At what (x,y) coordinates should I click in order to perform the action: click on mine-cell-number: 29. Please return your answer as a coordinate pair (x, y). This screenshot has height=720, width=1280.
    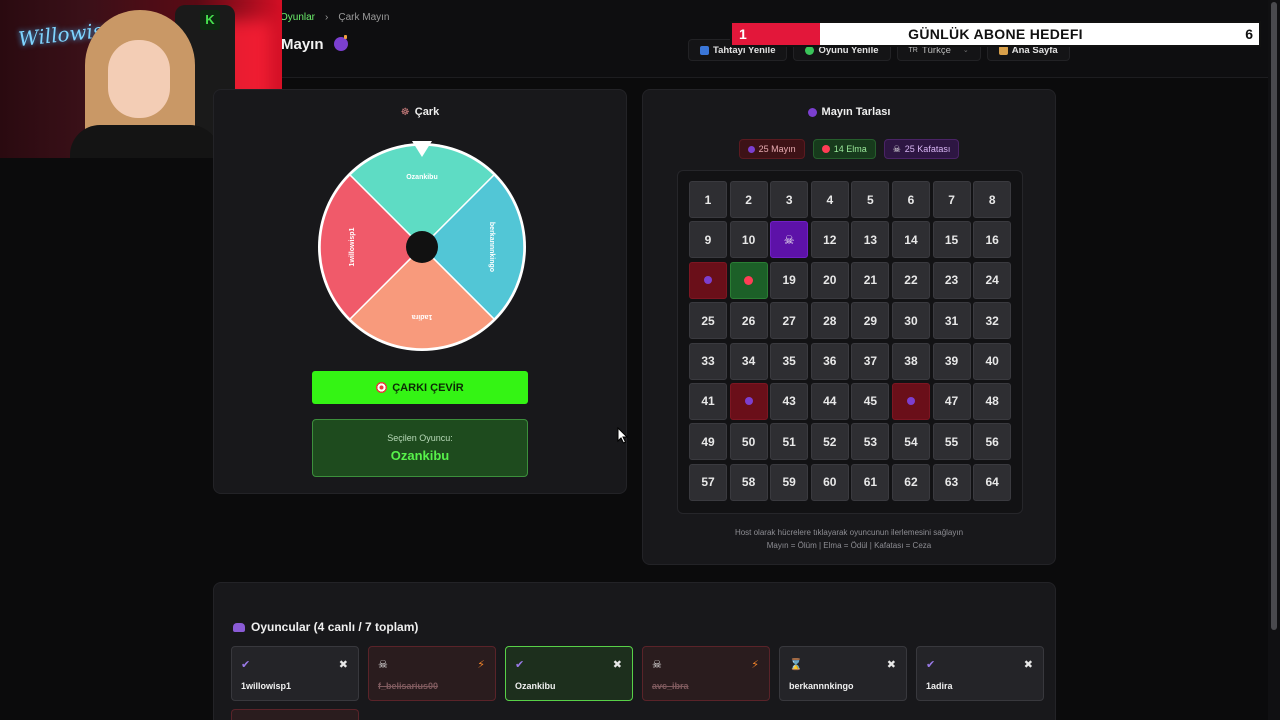
    Looking at the image, I should click on (870, 320).